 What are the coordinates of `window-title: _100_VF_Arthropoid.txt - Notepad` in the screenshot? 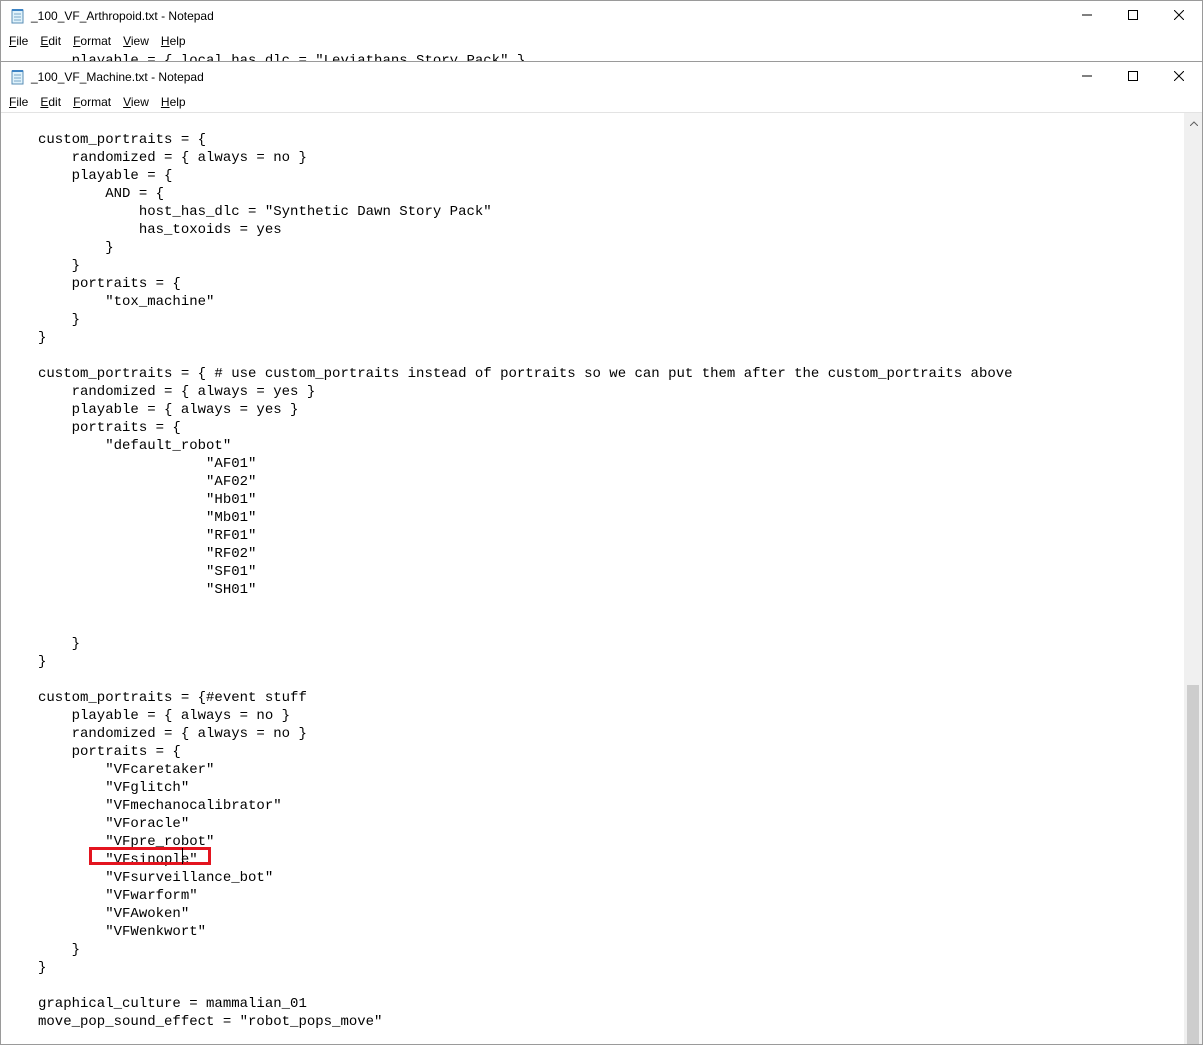 It's located at (122, 16).